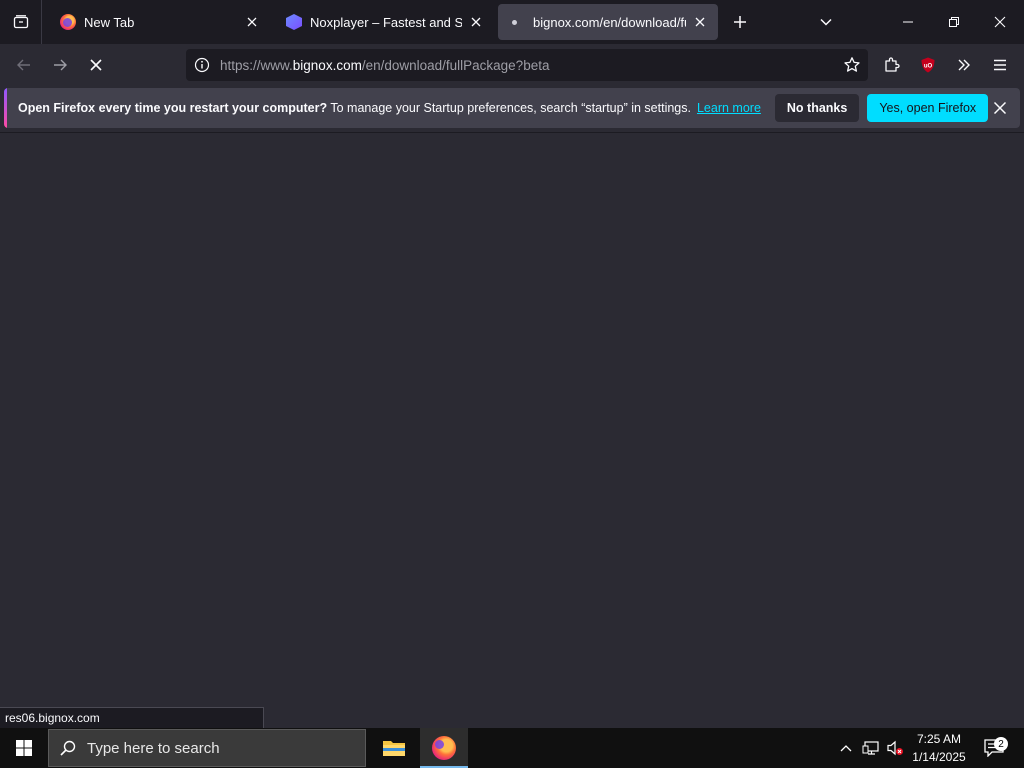  I want to click on no-thanks-button: No thanks, so click(817, 108).